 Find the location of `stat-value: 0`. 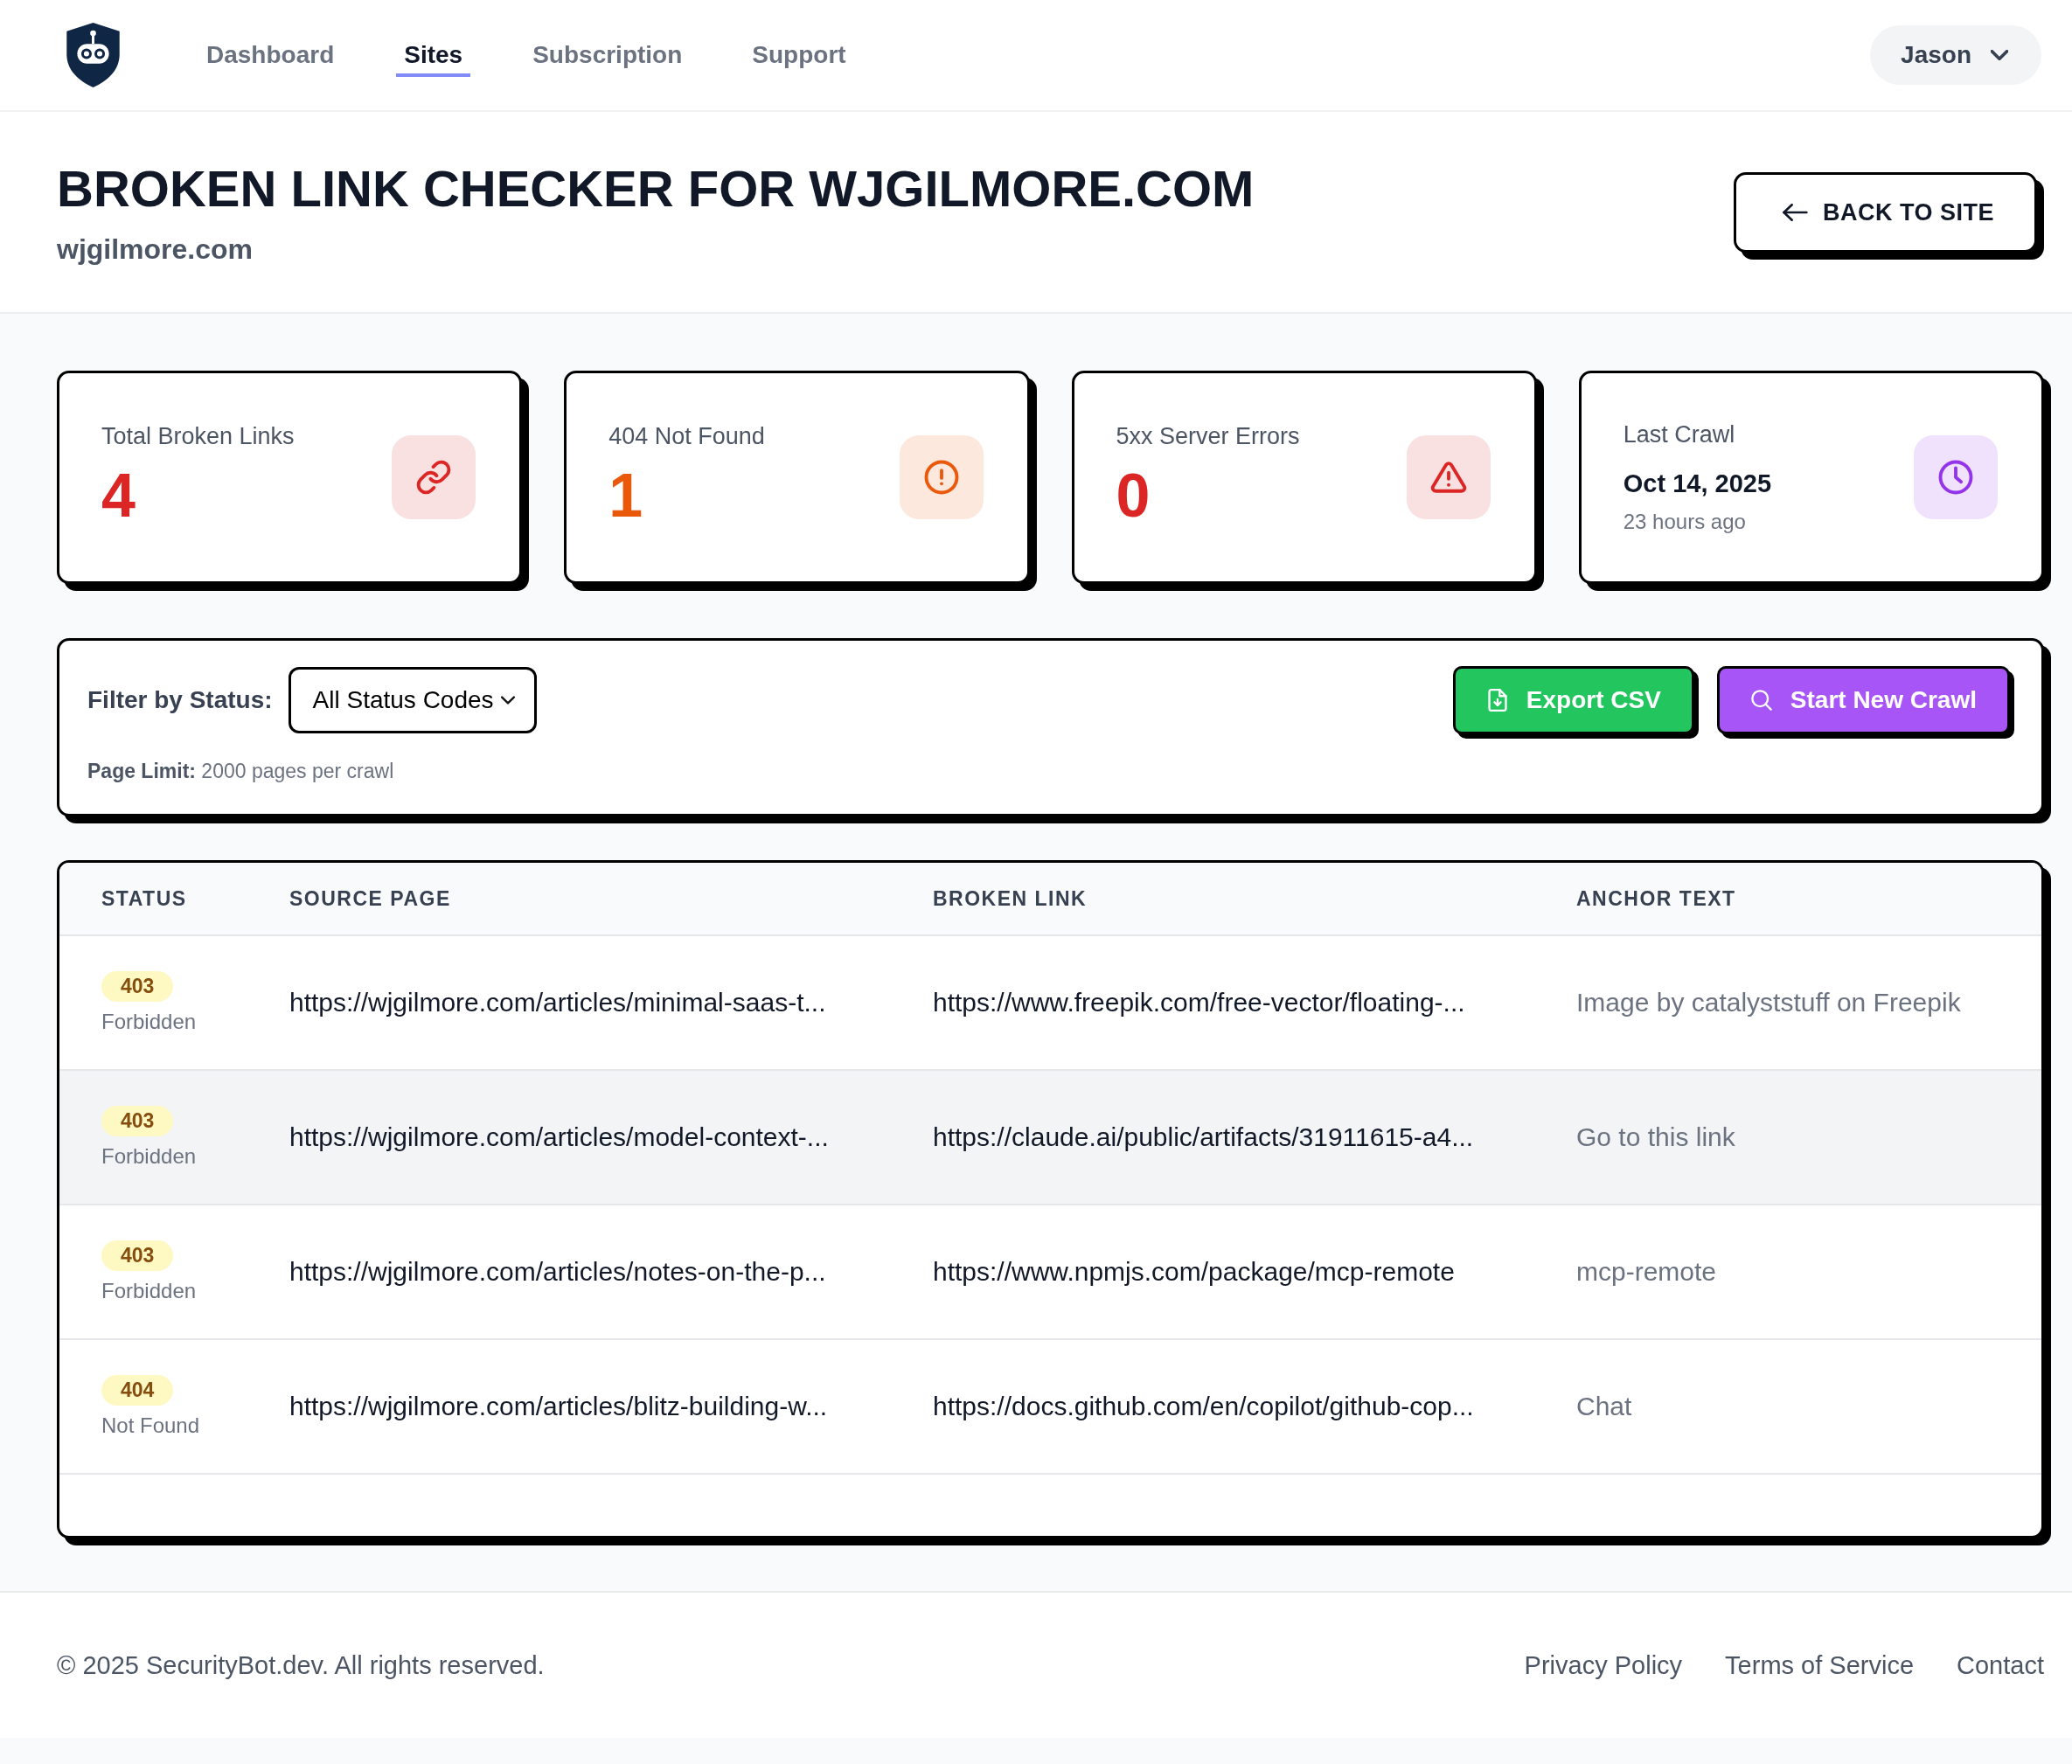

stat-value: 0 is located at coordinates (1133, 496).